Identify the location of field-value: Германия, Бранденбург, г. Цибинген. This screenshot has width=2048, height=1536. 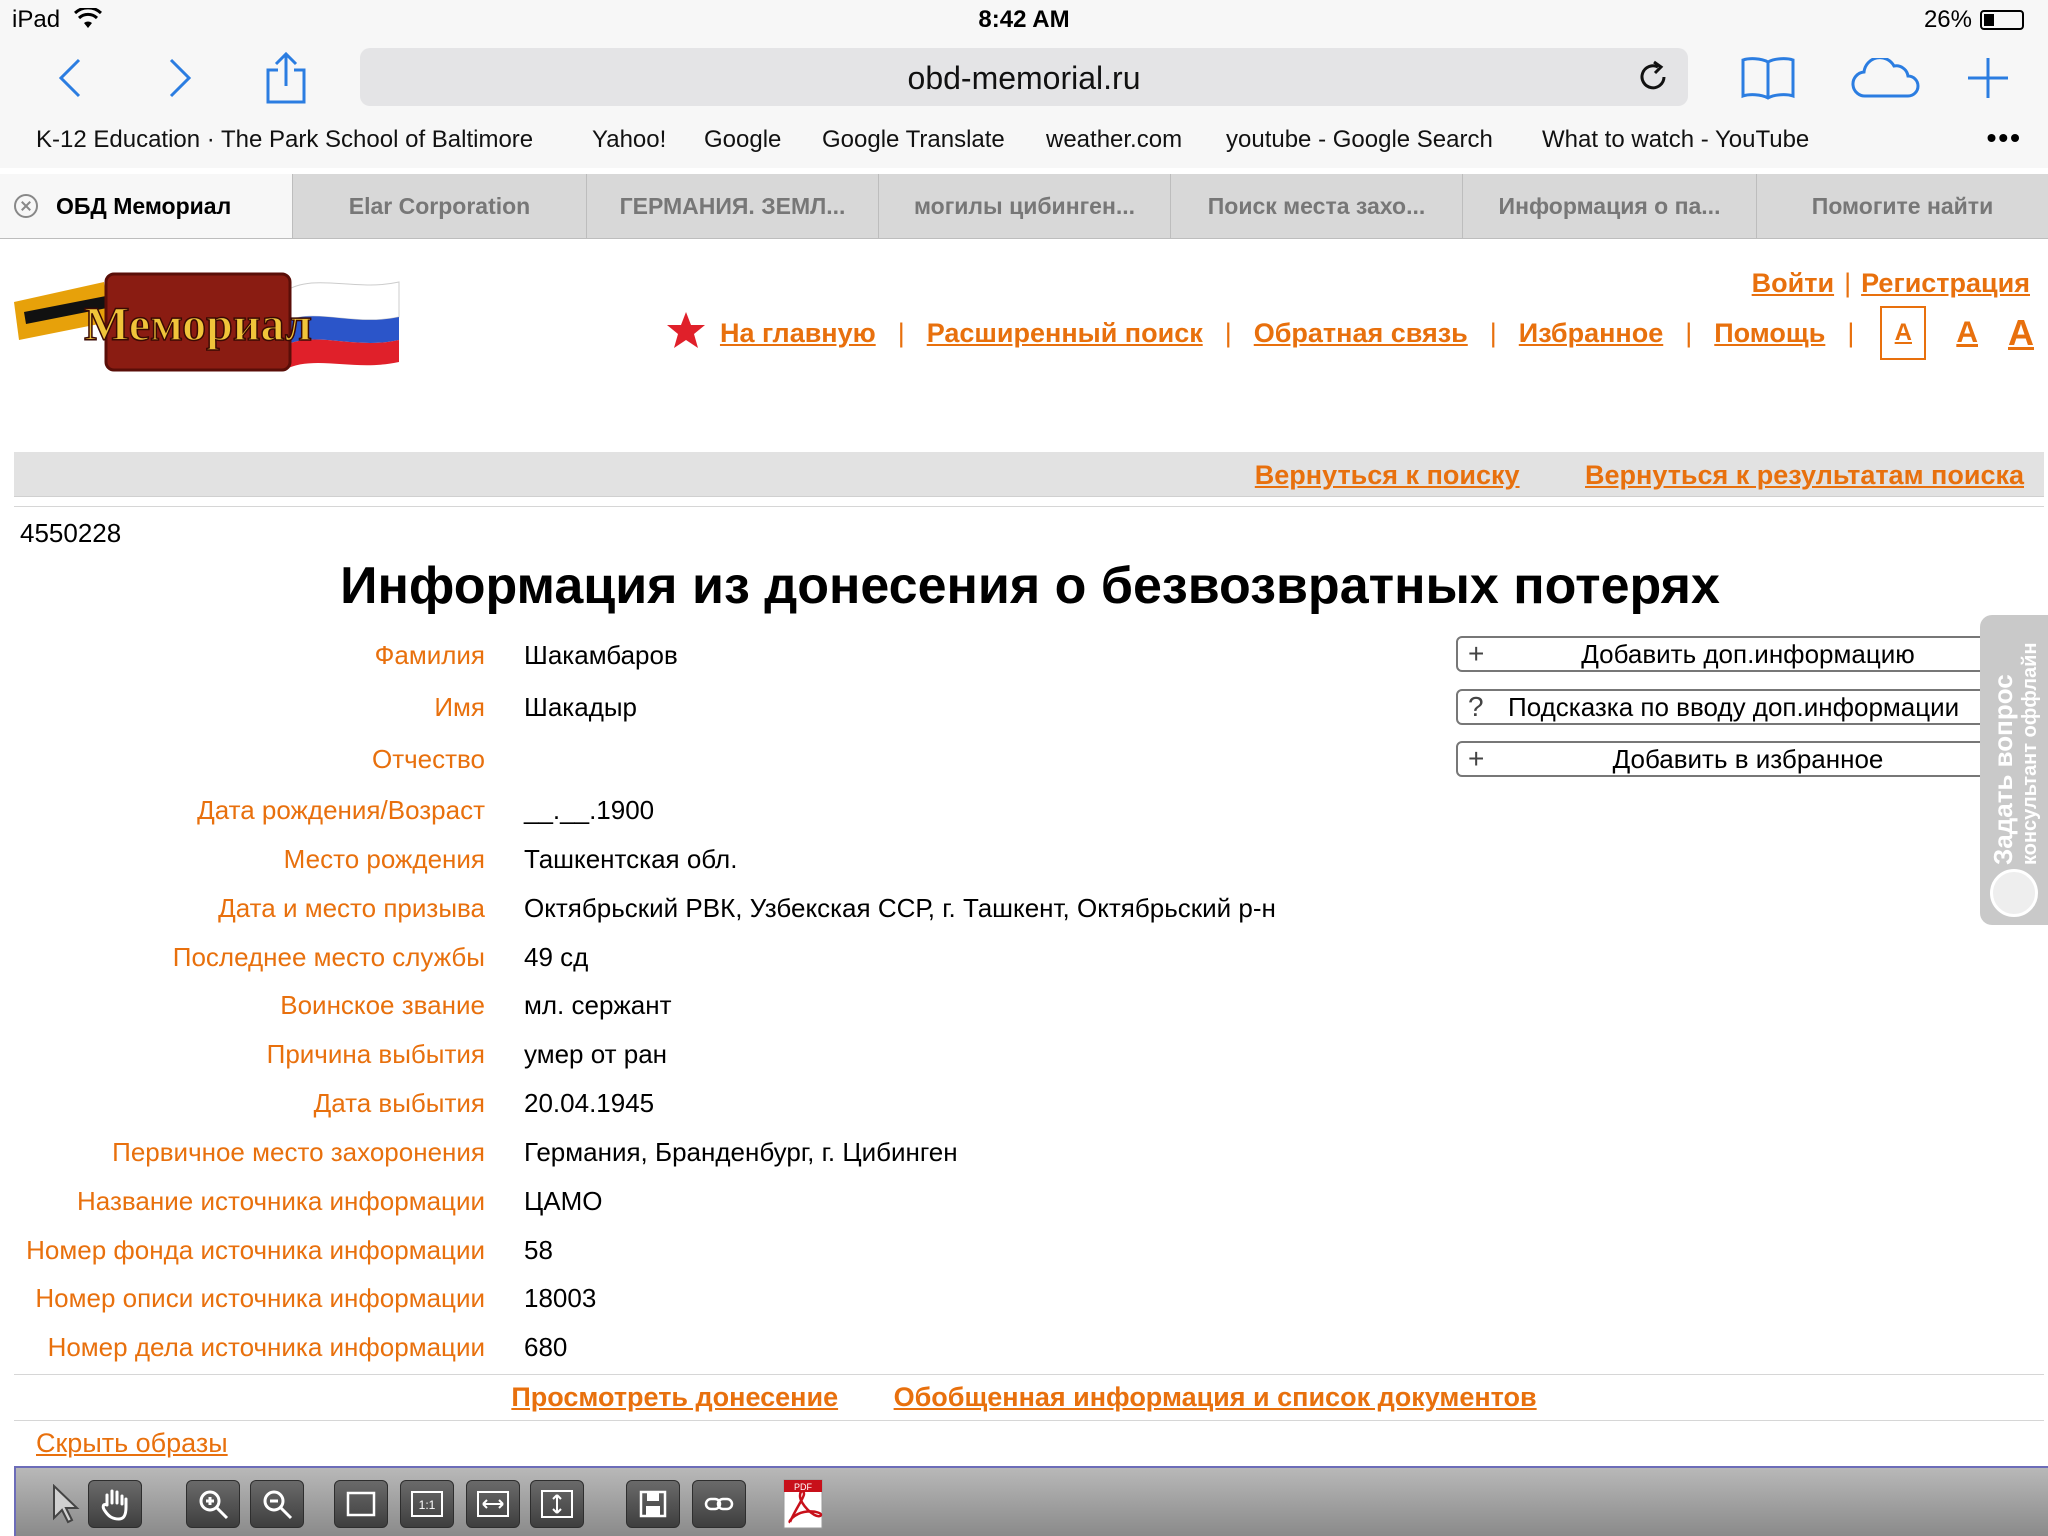
(741, 1152).